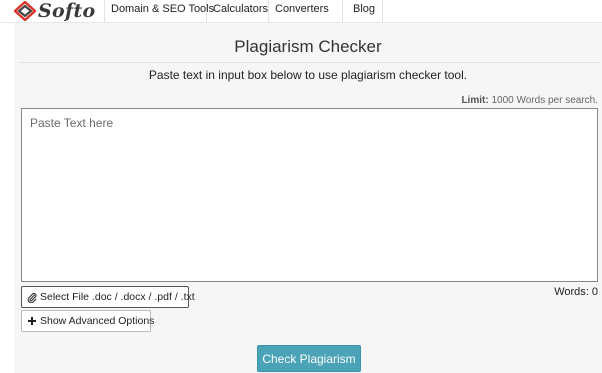  I want to click on paperclip-icon, so click(32, 297).